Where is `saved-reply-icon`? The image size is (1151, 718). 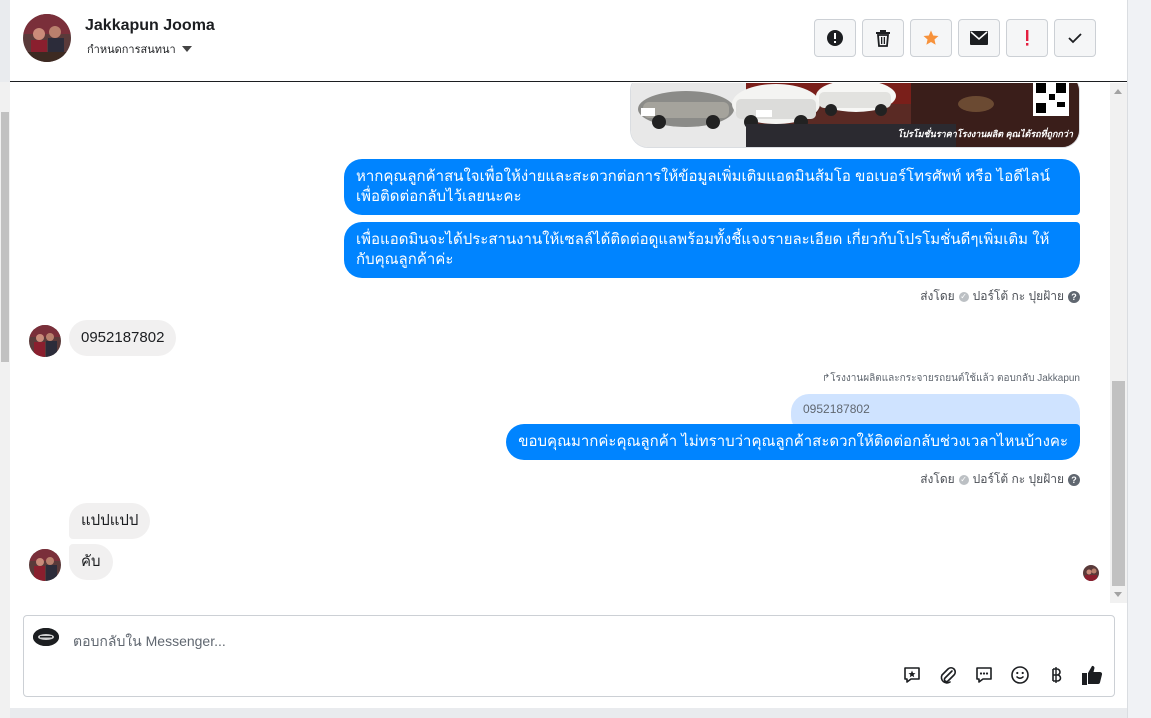 saved-reply-icon is located at coordinates (912, 675).